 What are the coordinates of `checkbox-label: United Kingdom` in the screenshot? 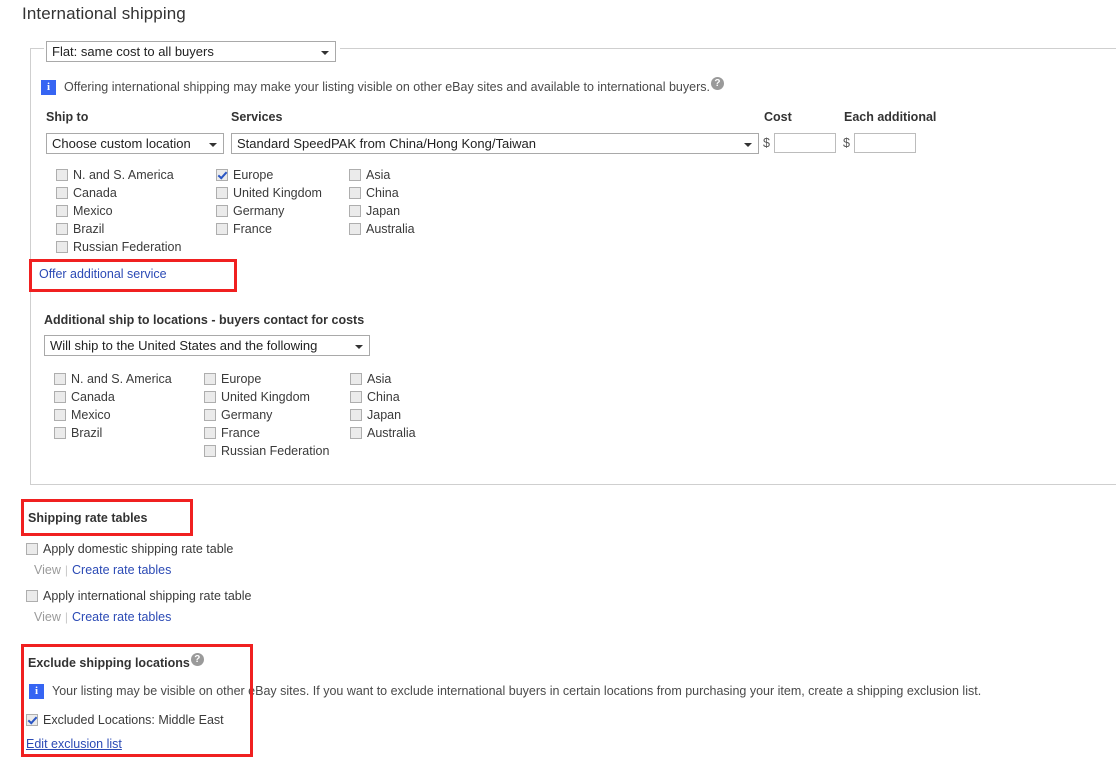 It's located at (265, 397).